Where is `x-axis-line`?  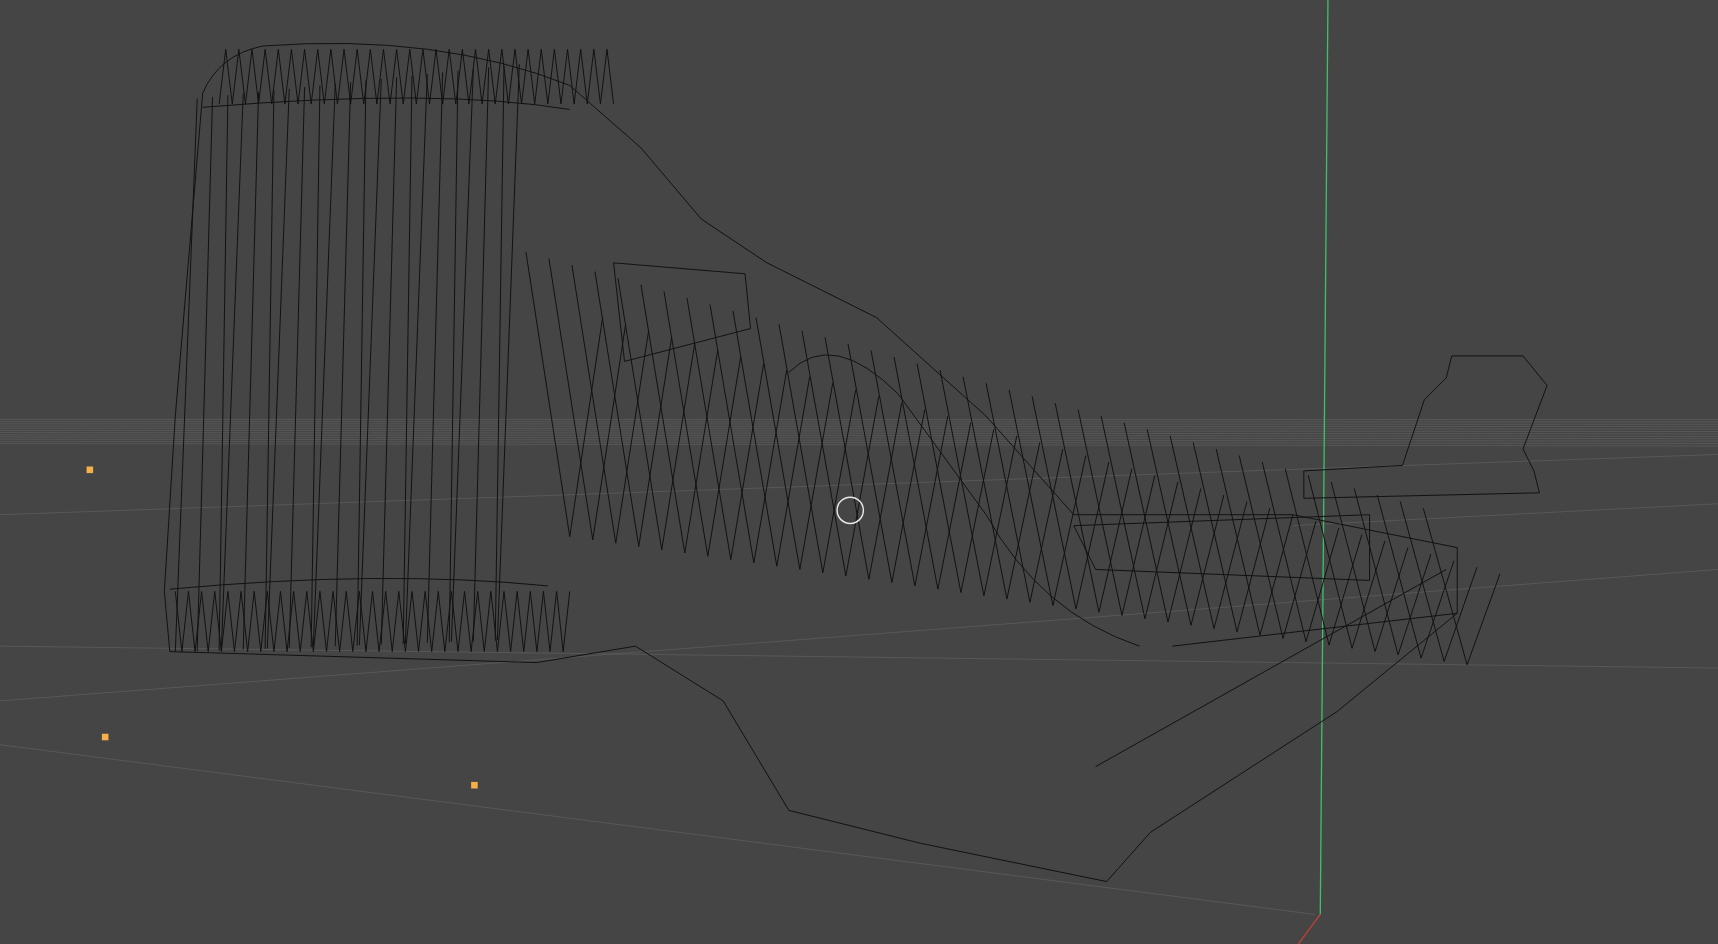 x-axis-line is located at coordinates (1309, 928).